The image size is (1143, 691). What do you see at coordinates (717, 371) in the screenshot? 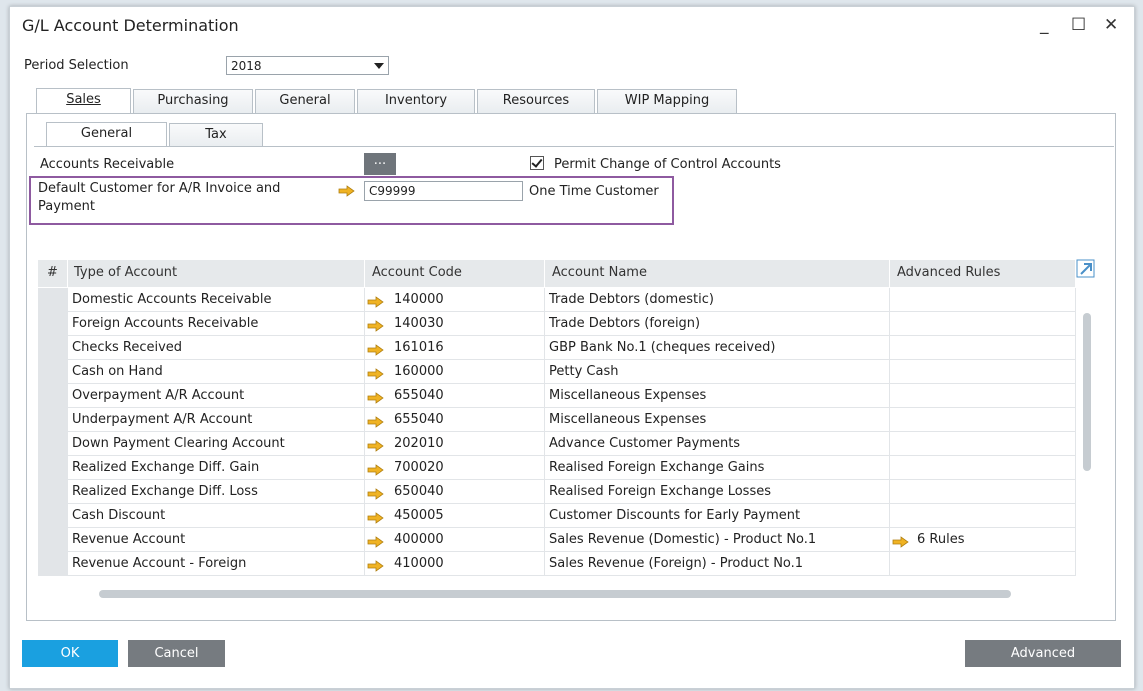
I see `name-cell: Petty Cash` at bounding box center [717, 371].